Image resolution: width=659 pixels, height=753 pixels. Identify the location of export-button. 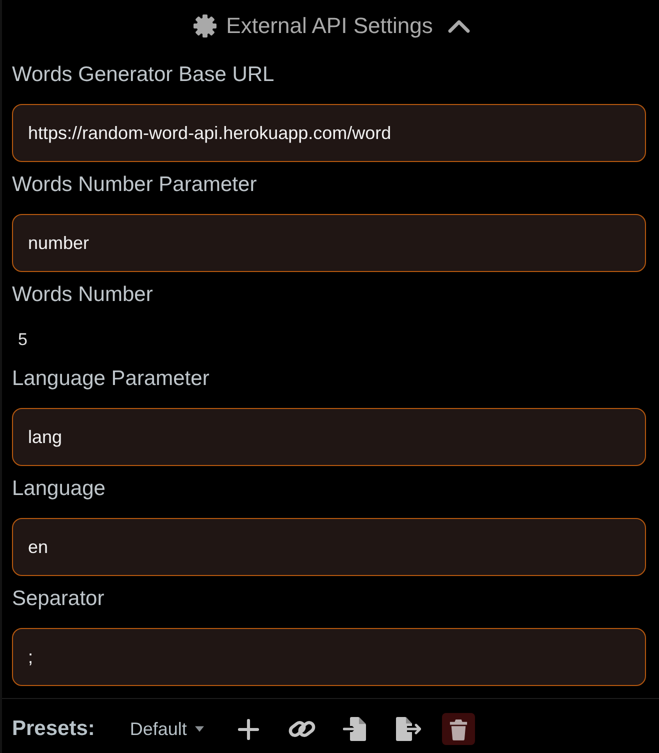
(407, 729).